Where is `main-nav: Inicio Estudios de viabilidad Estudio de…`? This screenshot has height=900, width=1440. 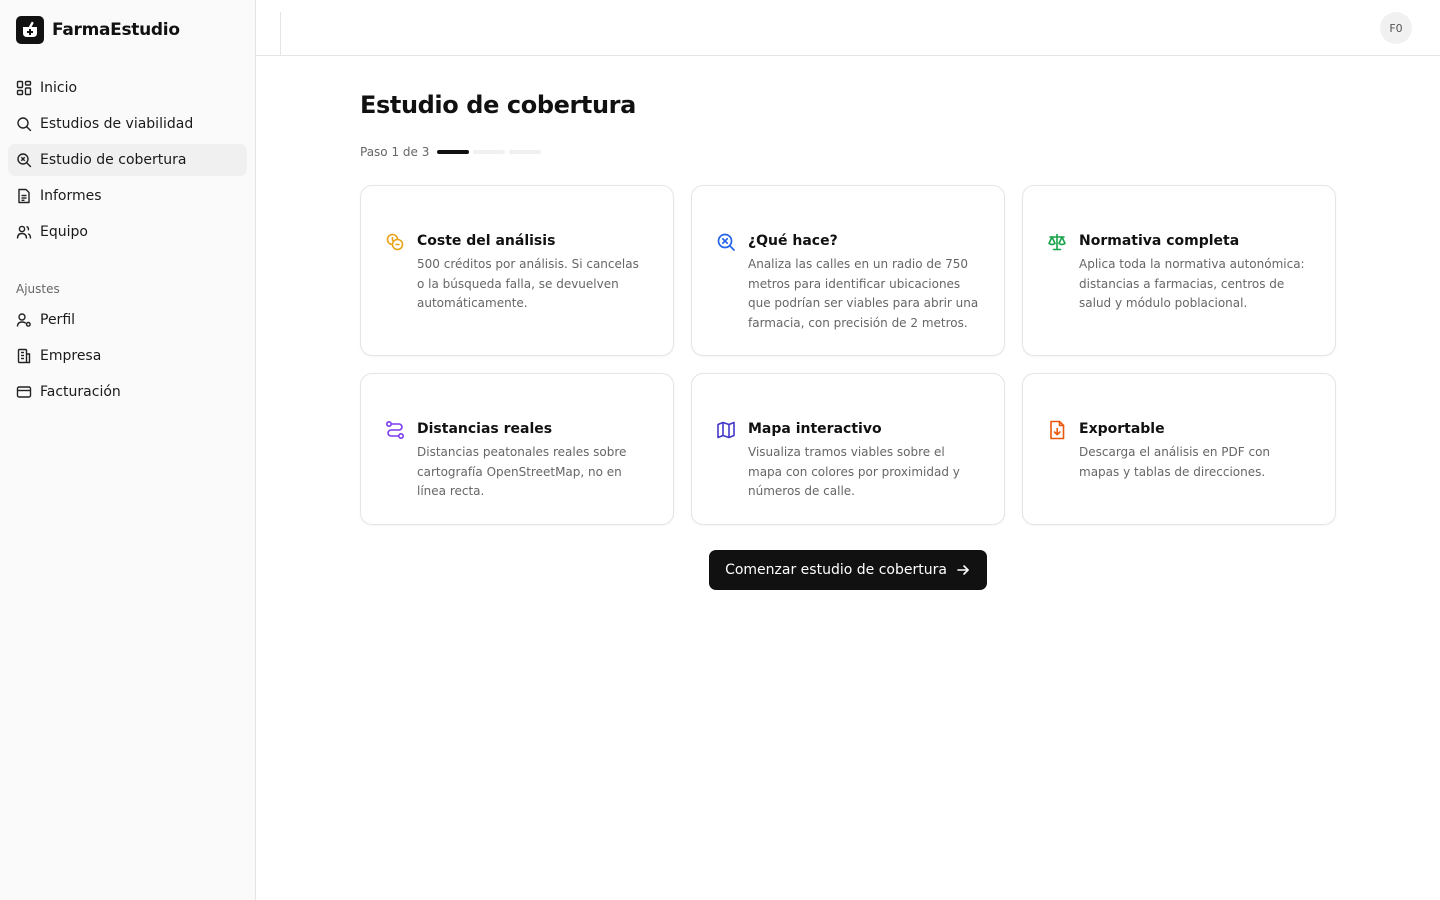 main-nav: Inicio Estudios de viabilidad Estudio de… is located at coordinates (127, 162).